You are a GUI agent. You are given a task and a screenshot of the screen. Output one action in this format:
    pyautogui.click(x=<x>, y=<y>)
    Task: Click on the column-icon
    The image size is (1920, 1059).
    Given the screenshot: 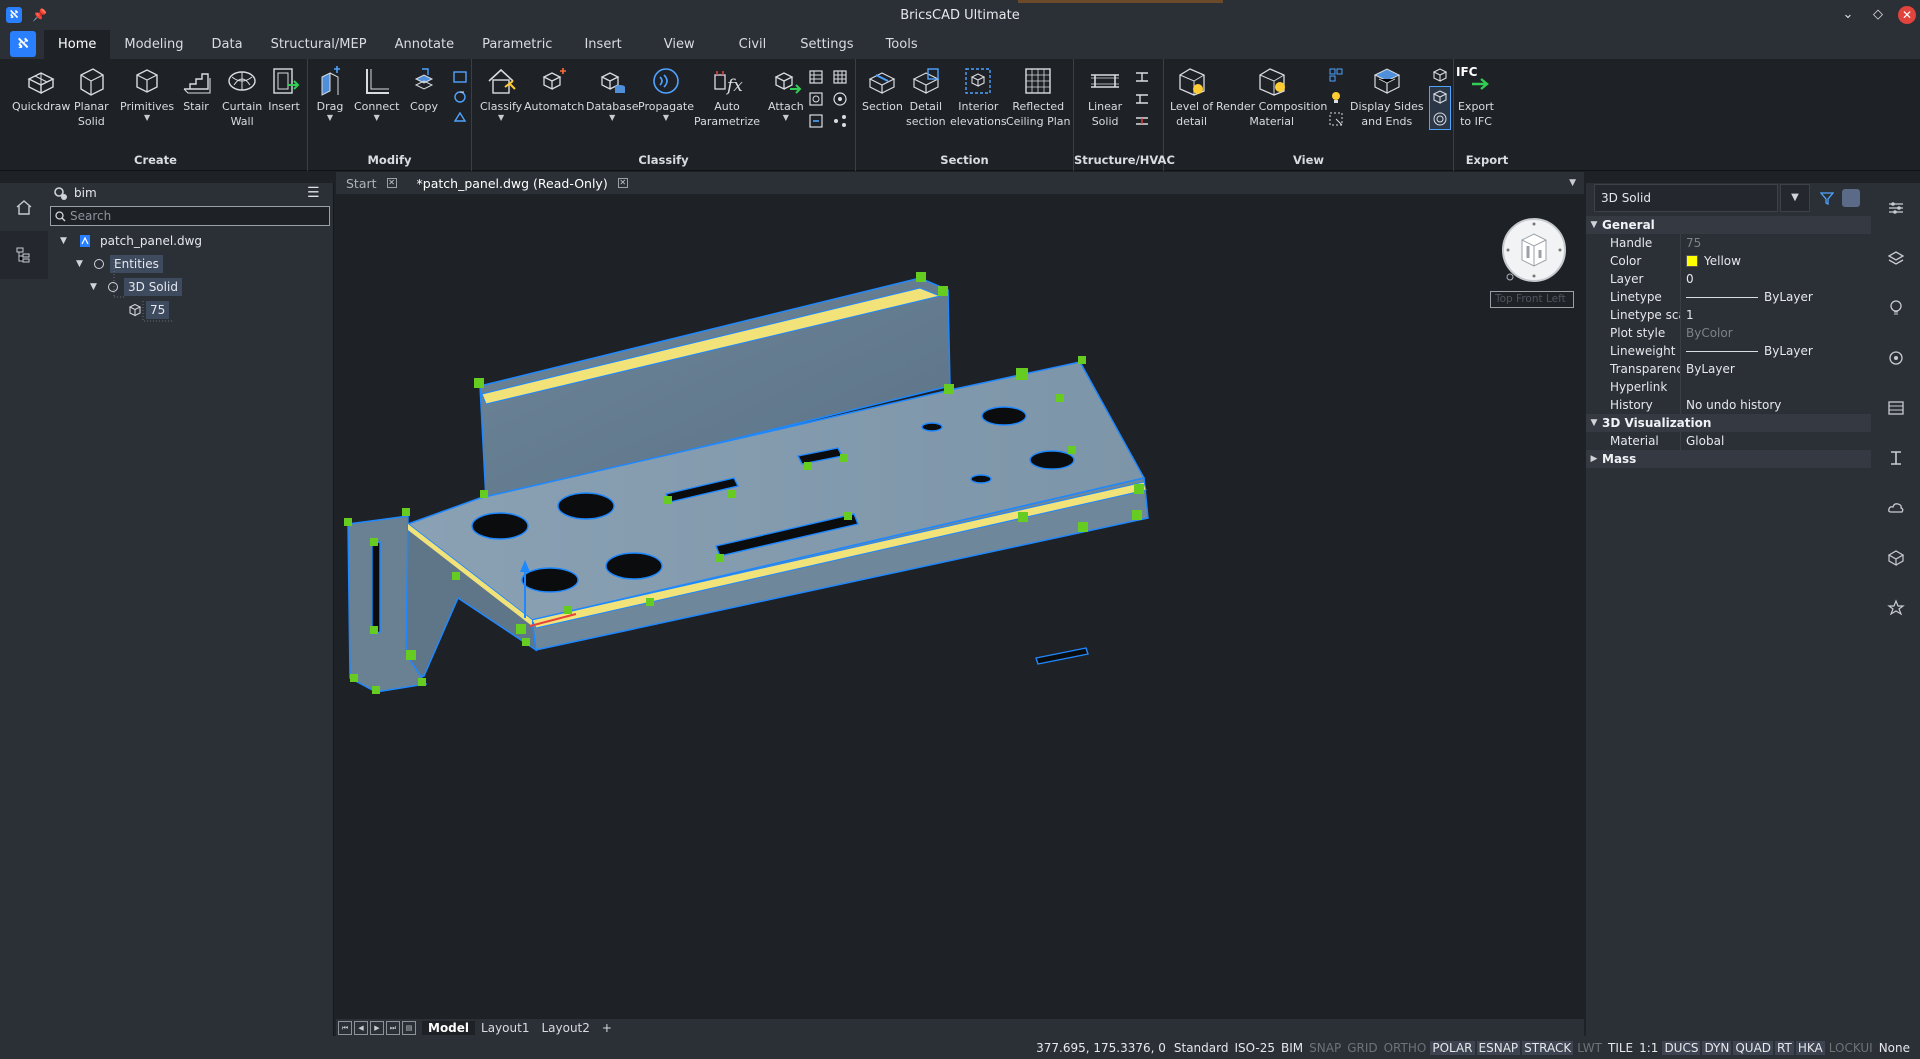 What is the action you would take?
    pyautogui.click(x=1142, y=99)
    